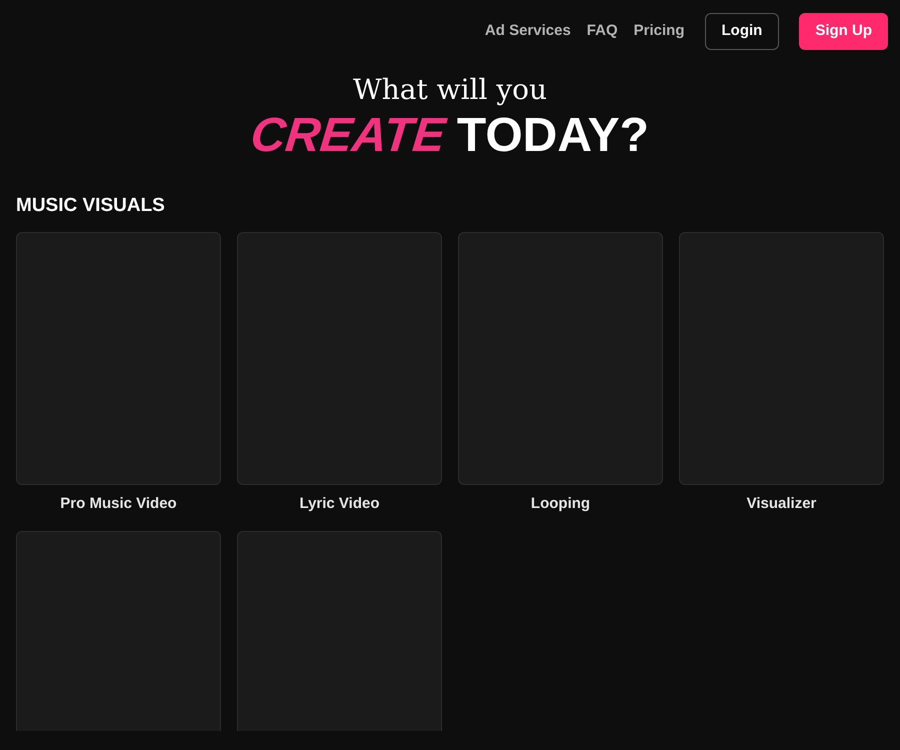  What do you see at coordinates (843, 31) in the screenshot?
I see `sign-up-button: Sign Up` at bounding box center [843, 31].